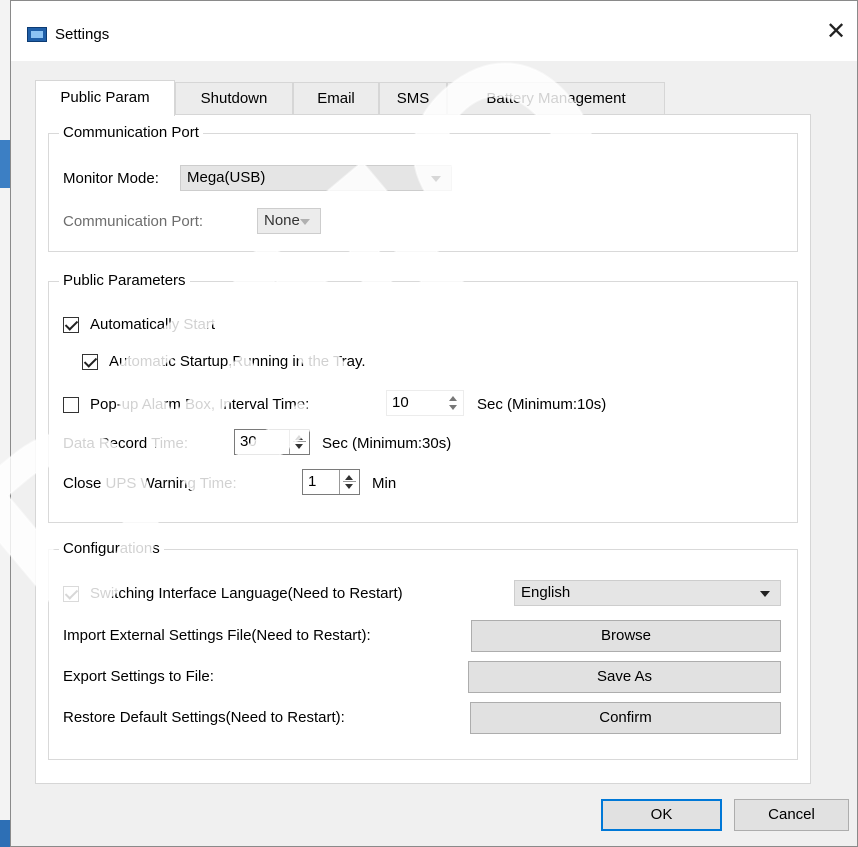 Image resolution: width=858 pixels, height=847 pixels. I want to click on confirm-restore-button: Confirm, so click(625, 718).